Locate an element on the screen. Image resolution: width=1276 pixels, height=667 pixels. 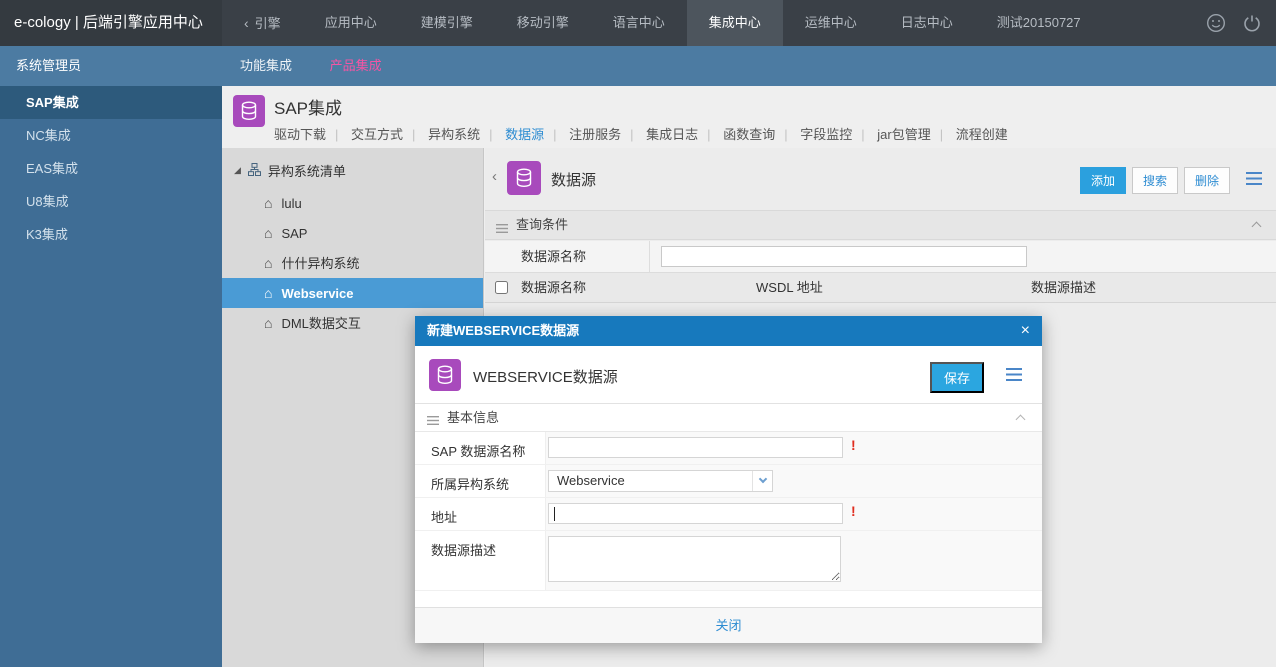
save-button: 保存 is located at coordinates (956, 377).